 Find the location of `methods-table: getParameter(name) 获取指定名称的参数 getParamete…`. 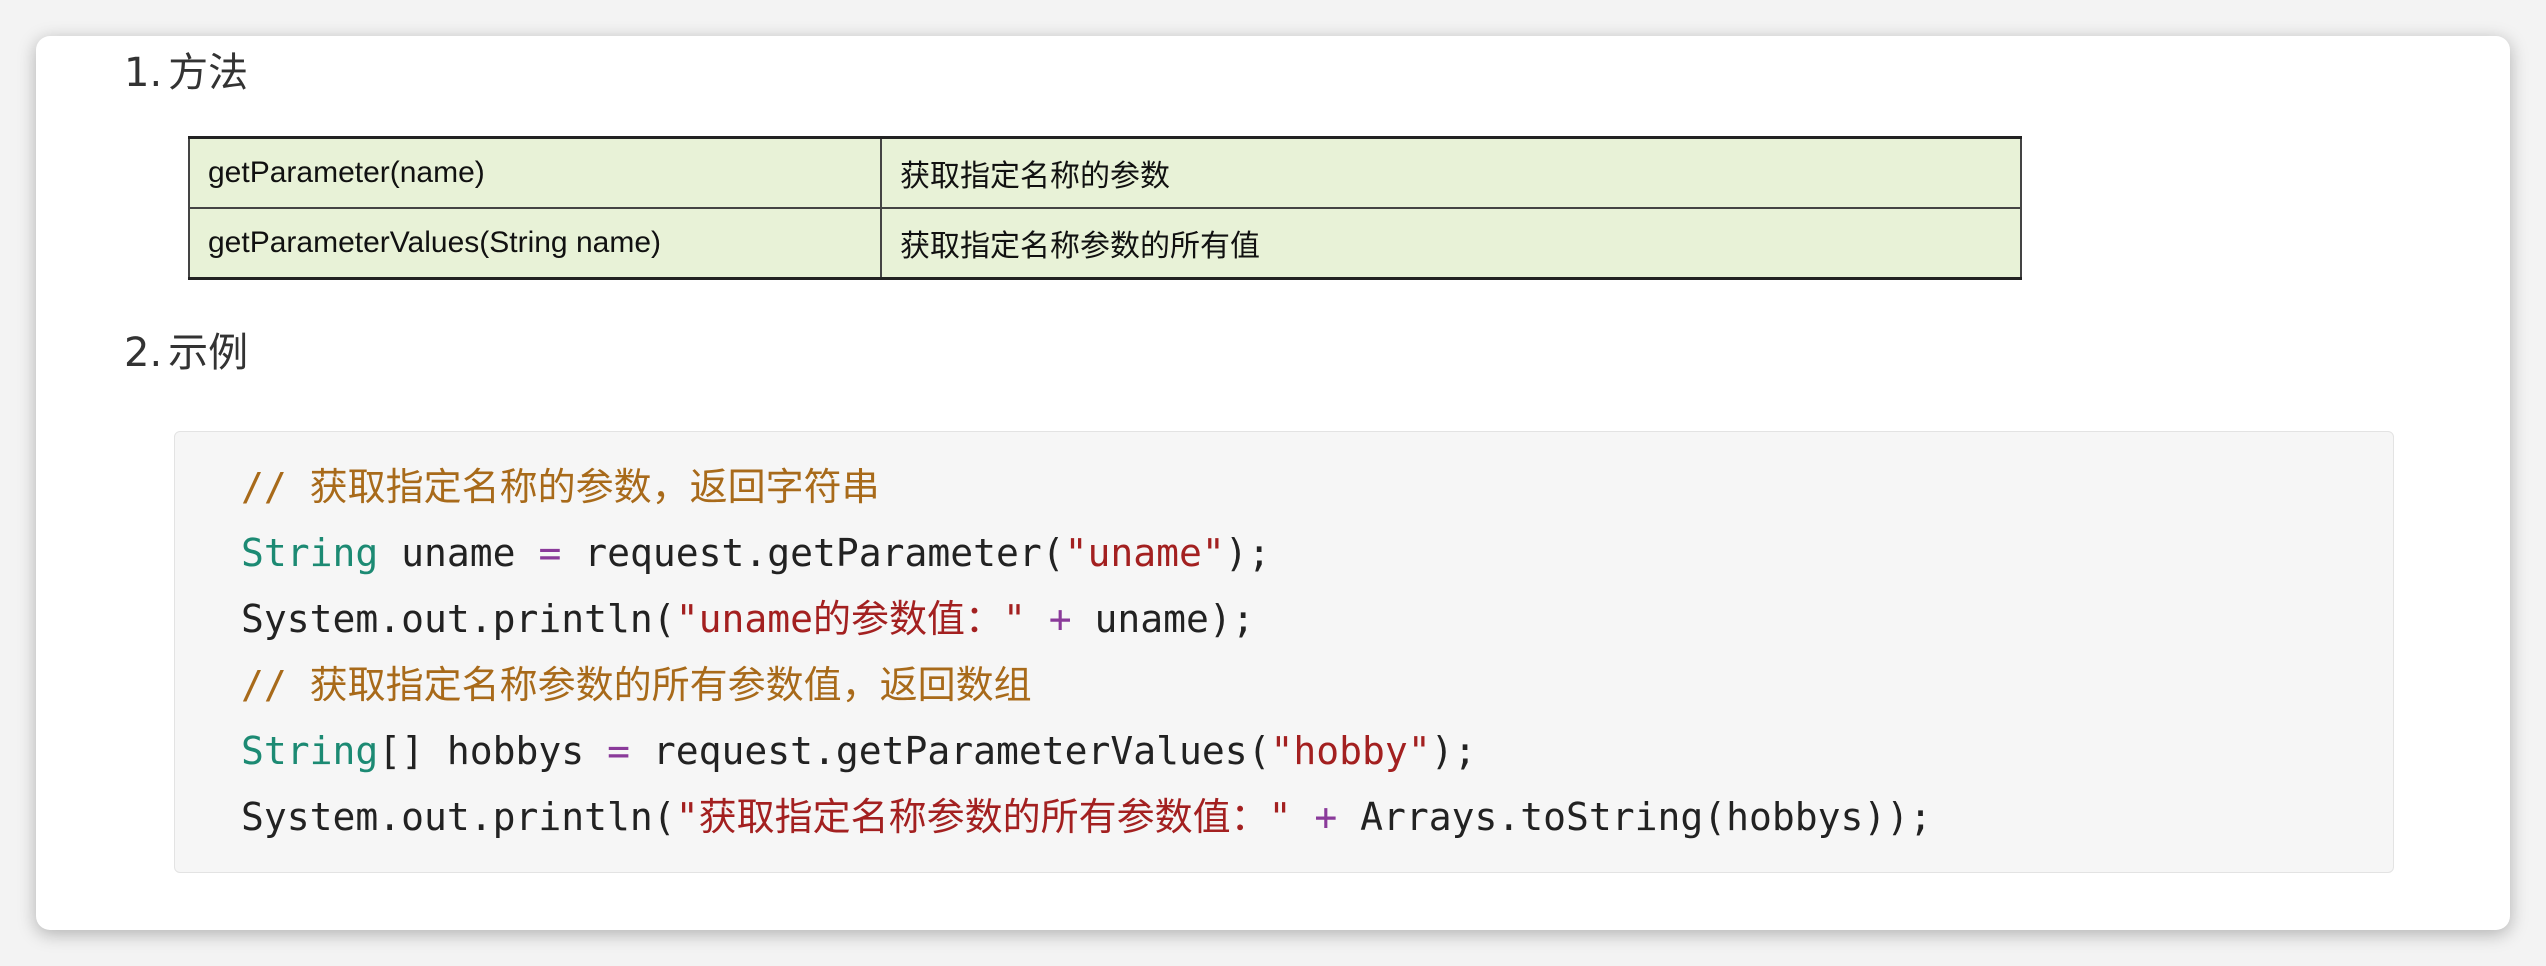

methods-table: getParameter(name) 获取指定名称的参数 getParamete… is located at coordinates (1105, 208).